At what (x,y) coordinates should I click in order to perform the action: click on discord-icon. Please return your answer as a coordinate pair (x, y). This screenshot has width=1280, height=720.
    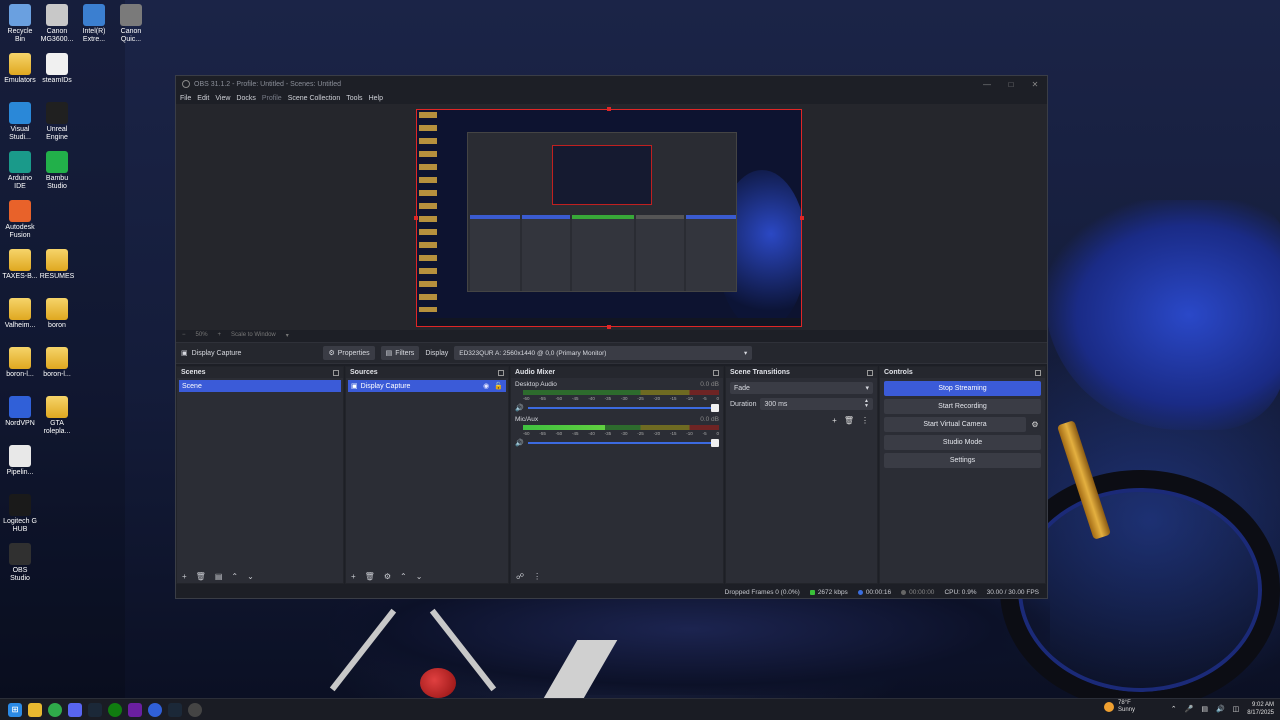
    Looking at the image, I should click on (75, 709).